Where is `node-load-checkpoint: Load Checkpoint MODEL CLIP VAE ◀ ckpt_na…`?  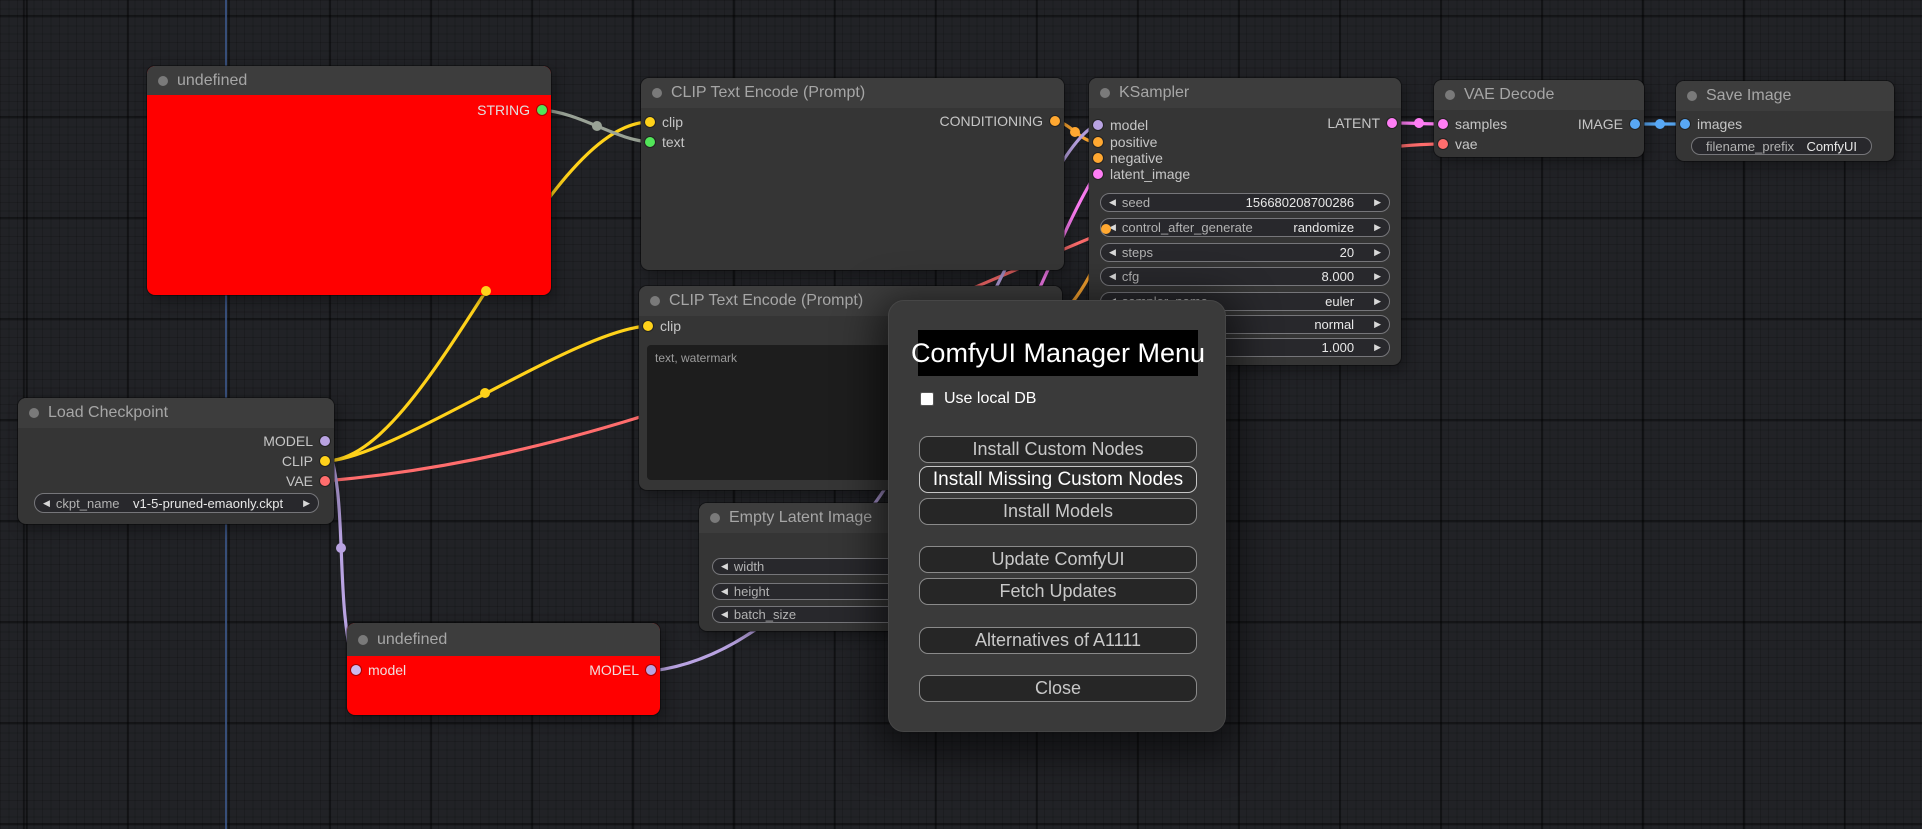
node-load-checkpoint: Load Checkpoint MODEL CLIP VAE ◀ ckpt_na… is located at coordinates (176, 461).